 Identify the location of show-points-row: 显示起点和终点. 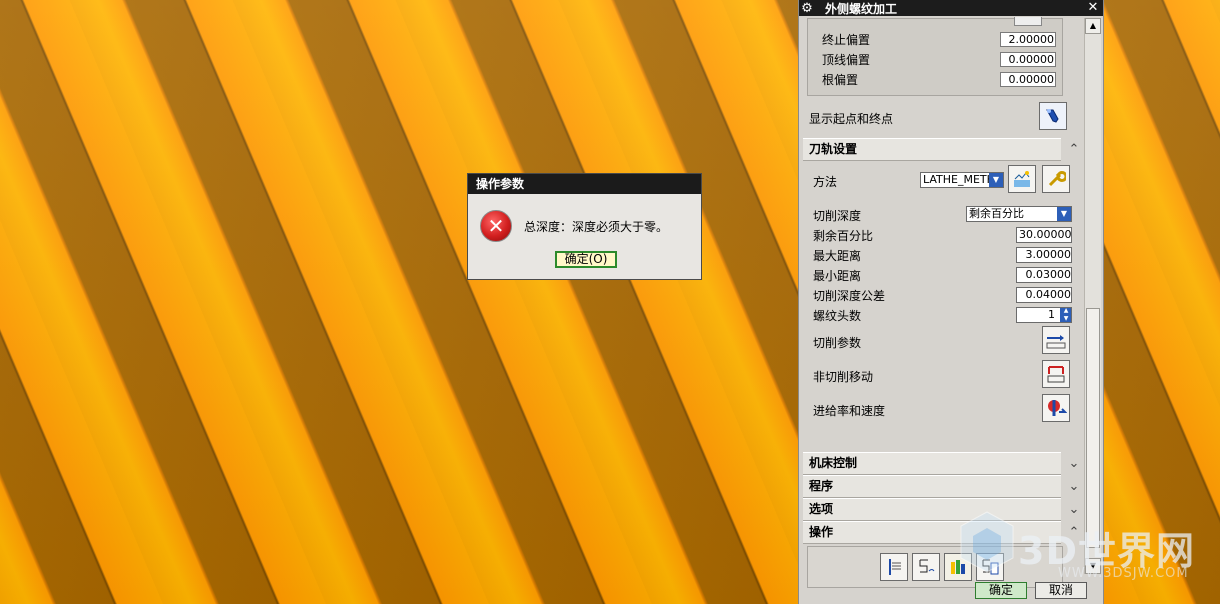
(935, 117).